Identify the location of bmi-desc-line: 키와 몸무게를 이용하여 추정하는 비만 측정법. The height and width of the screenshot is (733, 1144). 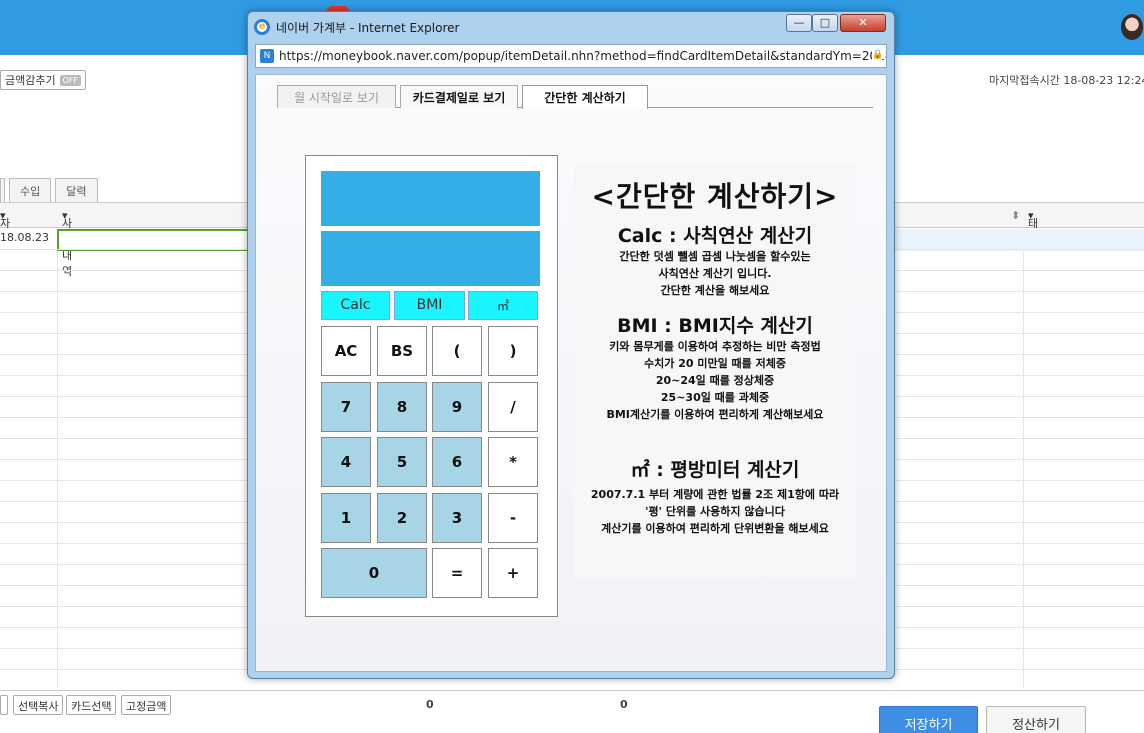
(715, 346).